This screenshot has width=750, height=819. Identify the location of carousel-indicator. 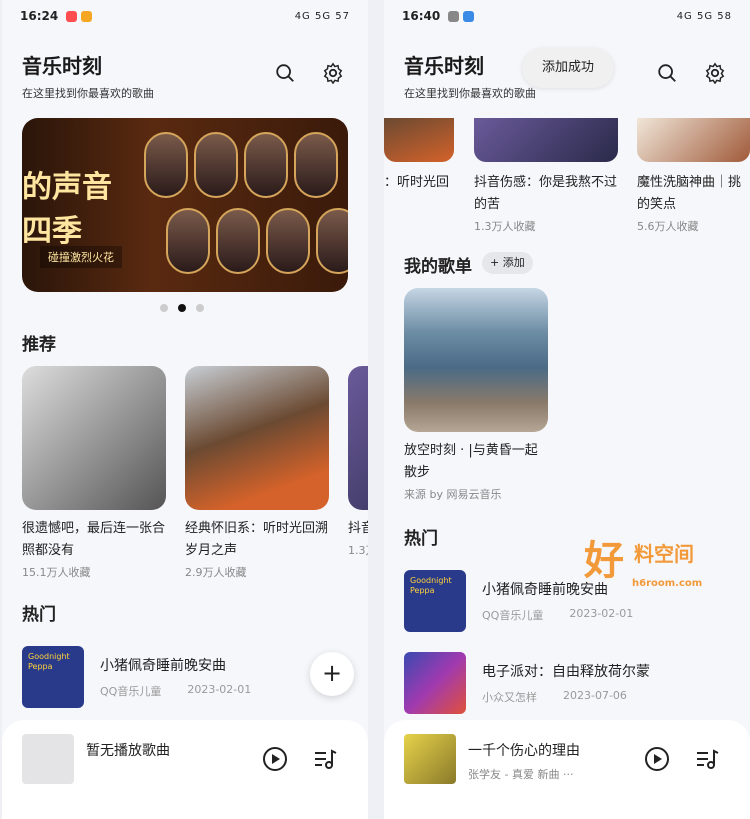
(182, 308).